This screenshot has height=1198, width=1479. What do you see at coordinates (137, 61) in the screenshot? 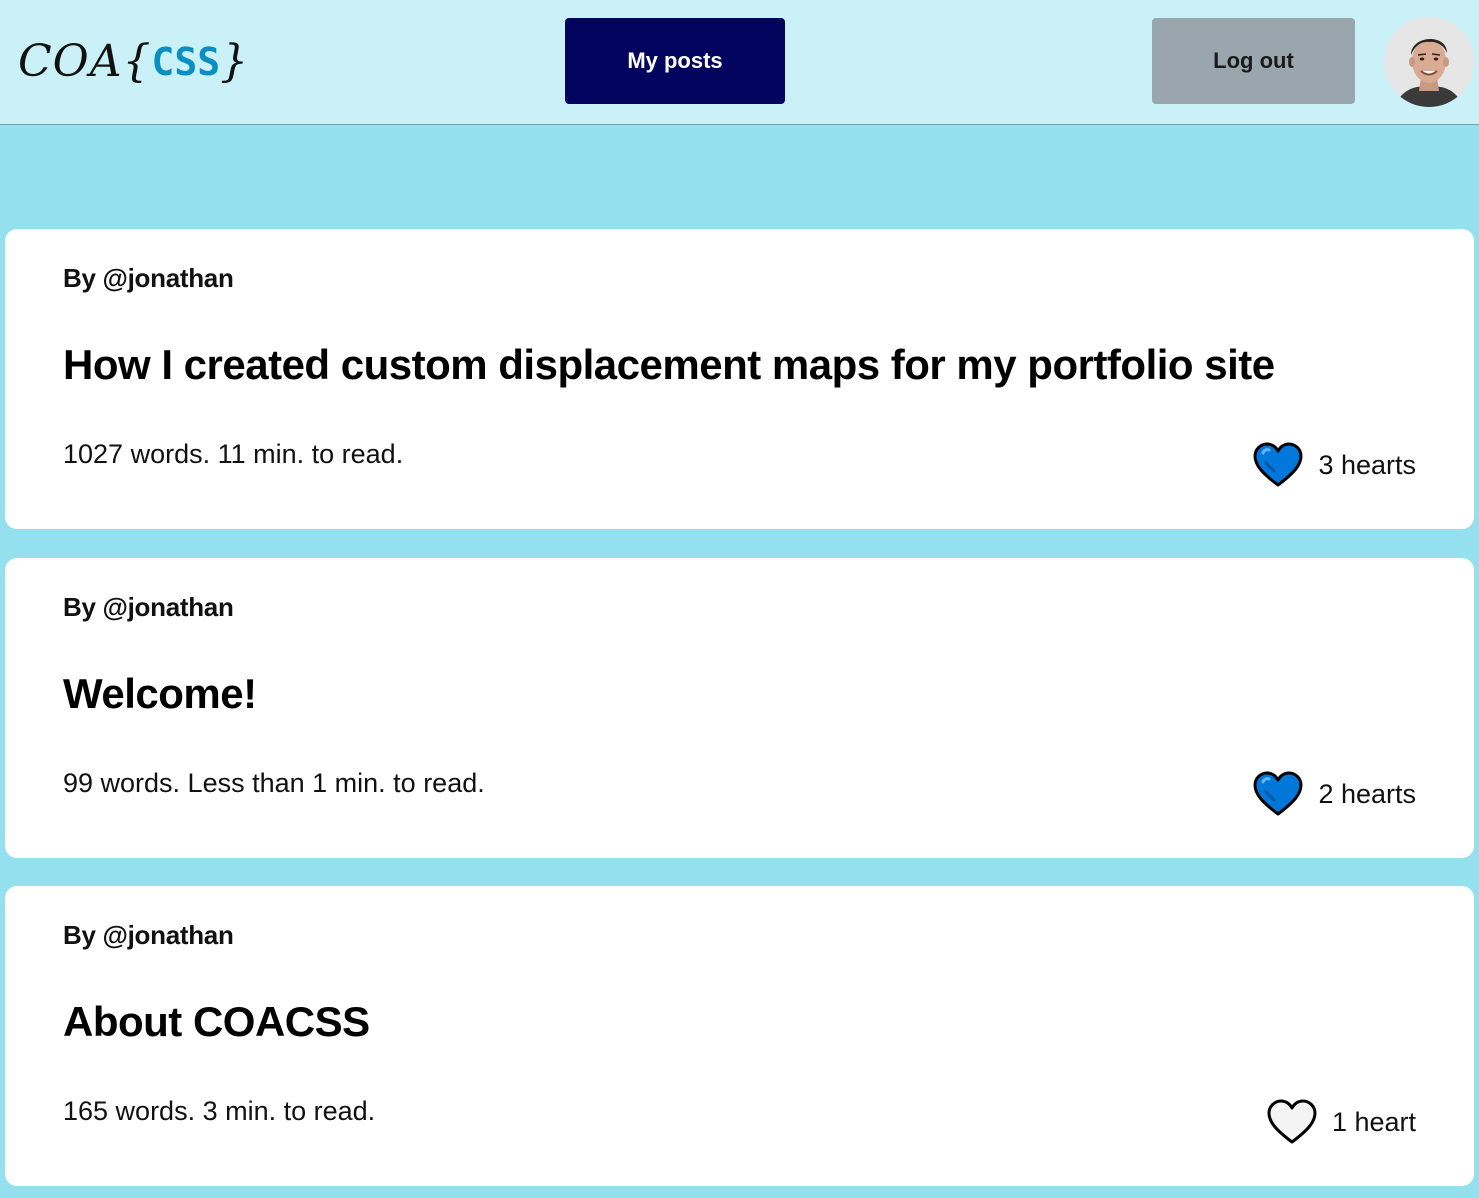
I see `logo-open-brace: {` at bounding box center [137, 61].